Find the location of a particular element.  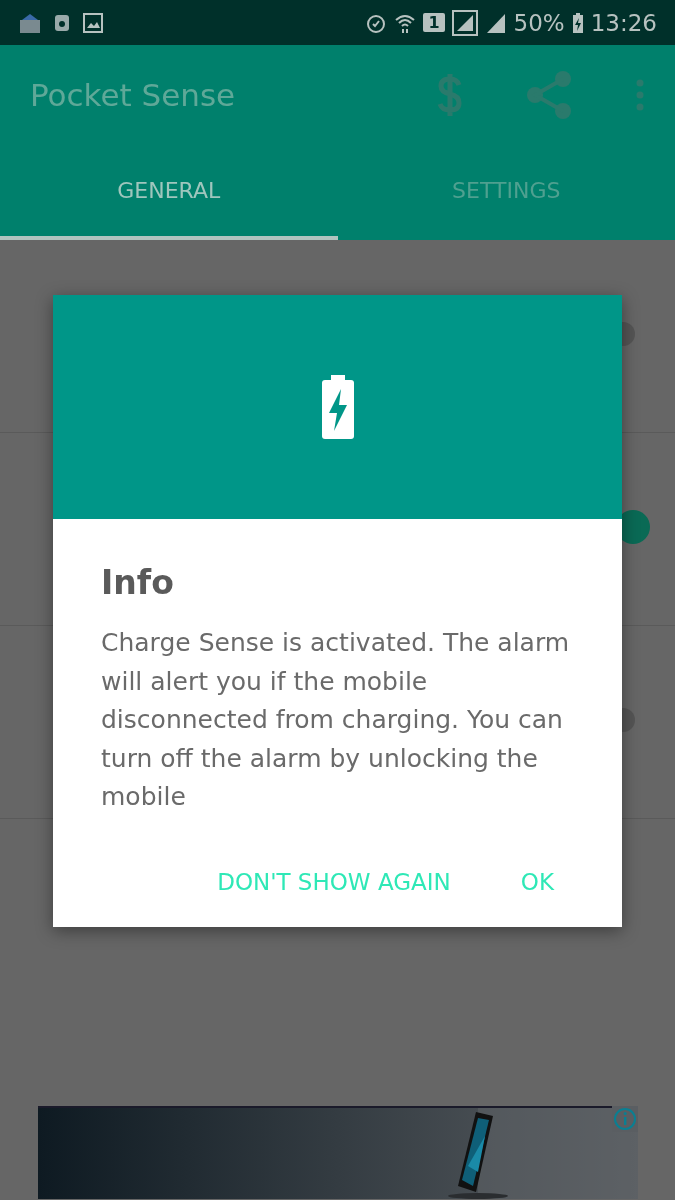

more-icon is located at coordinates (640, 95).